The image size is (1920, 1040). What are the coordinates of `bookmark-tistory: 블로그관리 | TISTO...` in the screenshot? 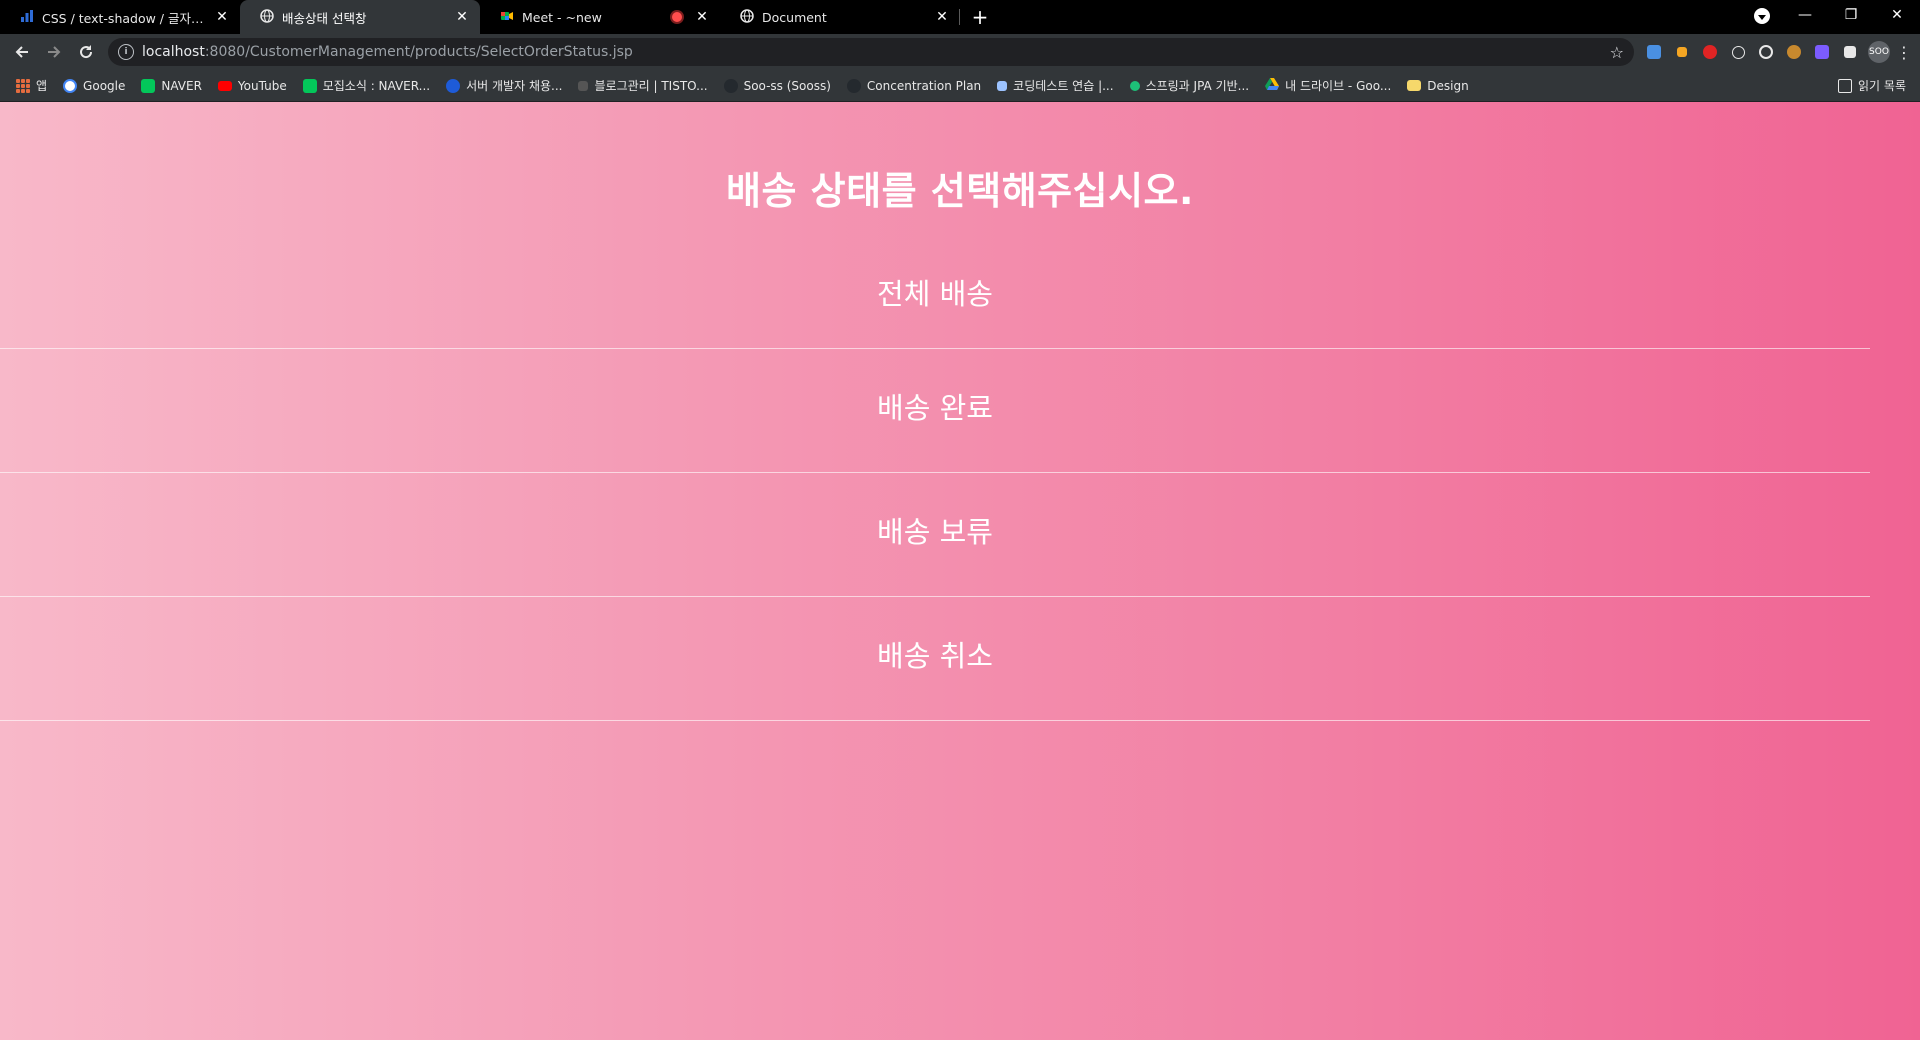 It's located at (642, 85).